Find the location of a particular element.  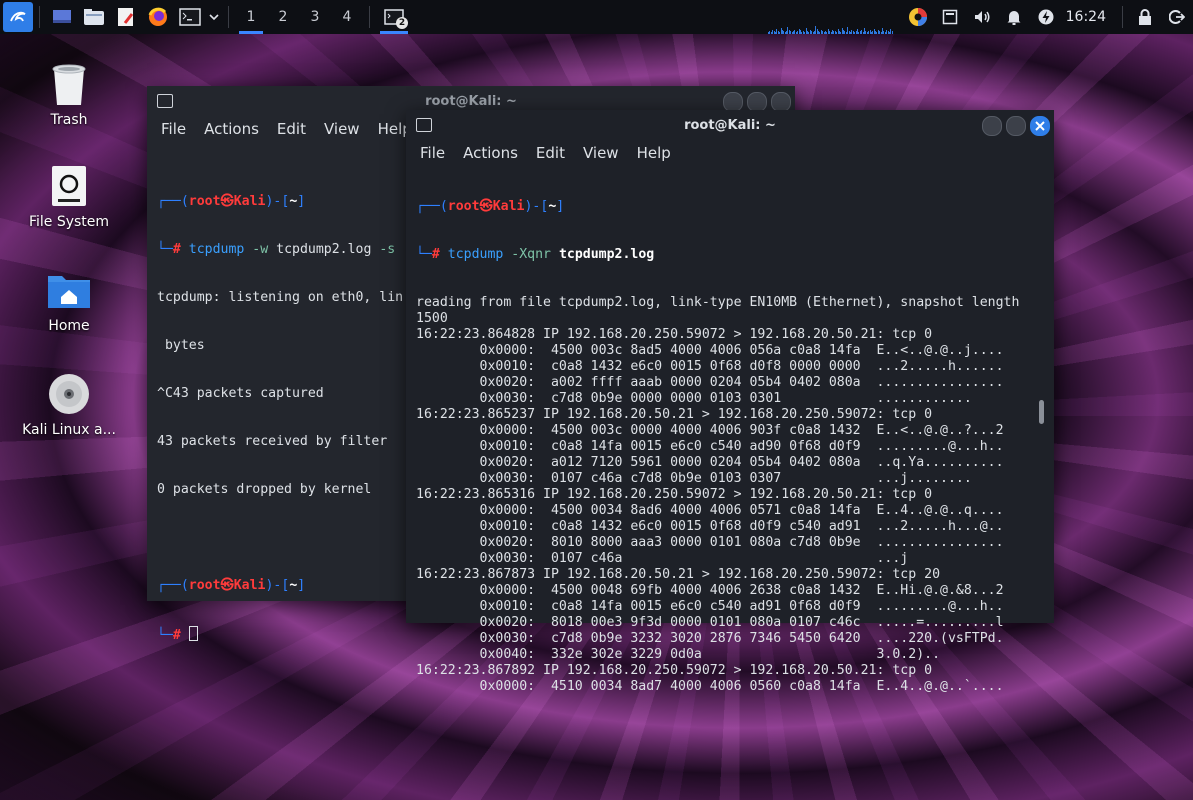

terminal-dropdown is located at coordinates (214, 17).